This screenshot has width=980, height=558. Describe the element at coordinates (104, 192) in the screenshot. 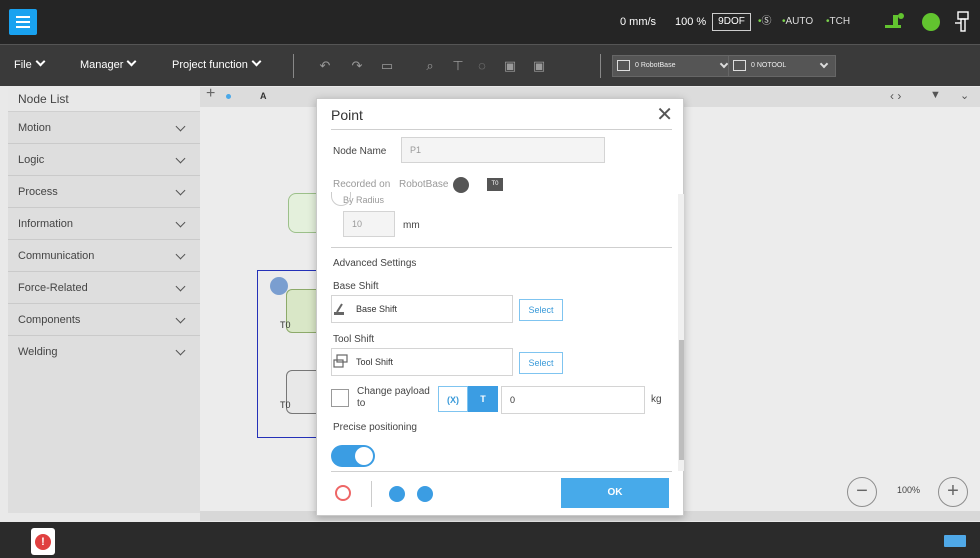

I see `sidebar-item-process: Process` at that location.